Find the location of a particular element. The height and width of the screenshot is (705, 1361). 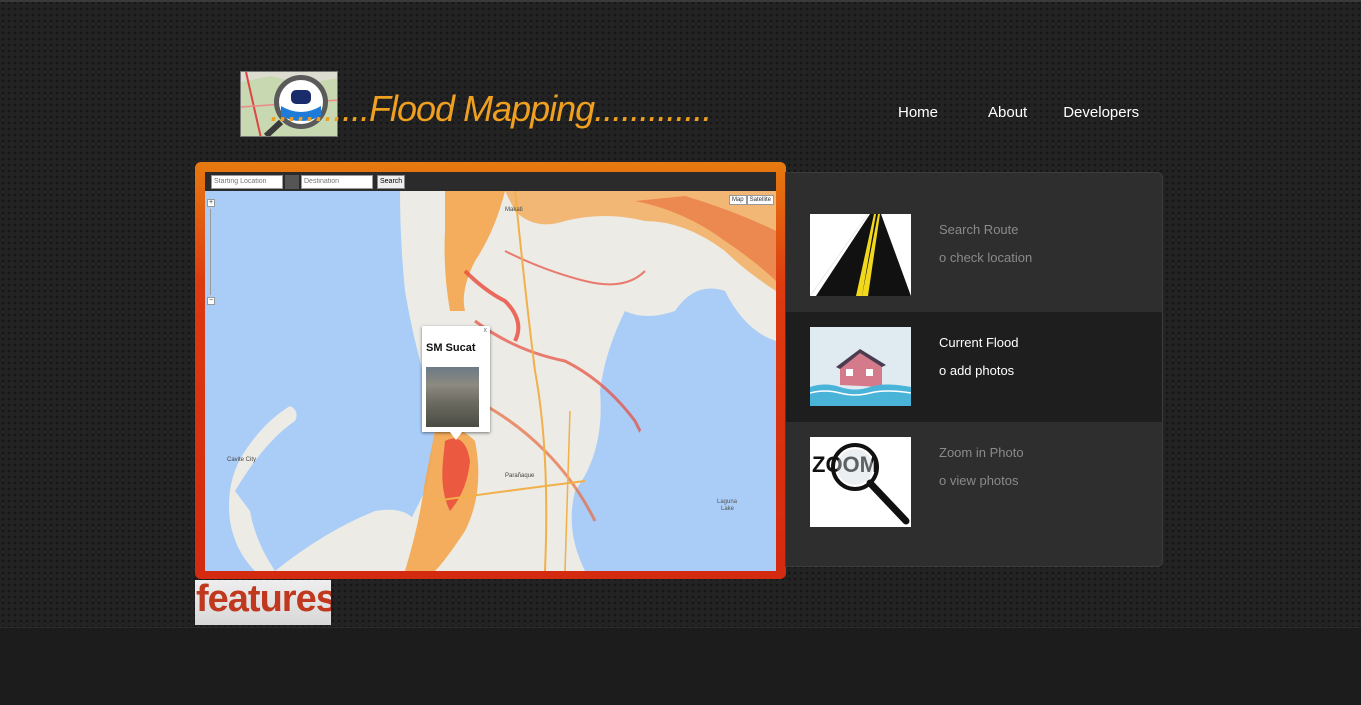

top-border is located at coordinates (680, 1).